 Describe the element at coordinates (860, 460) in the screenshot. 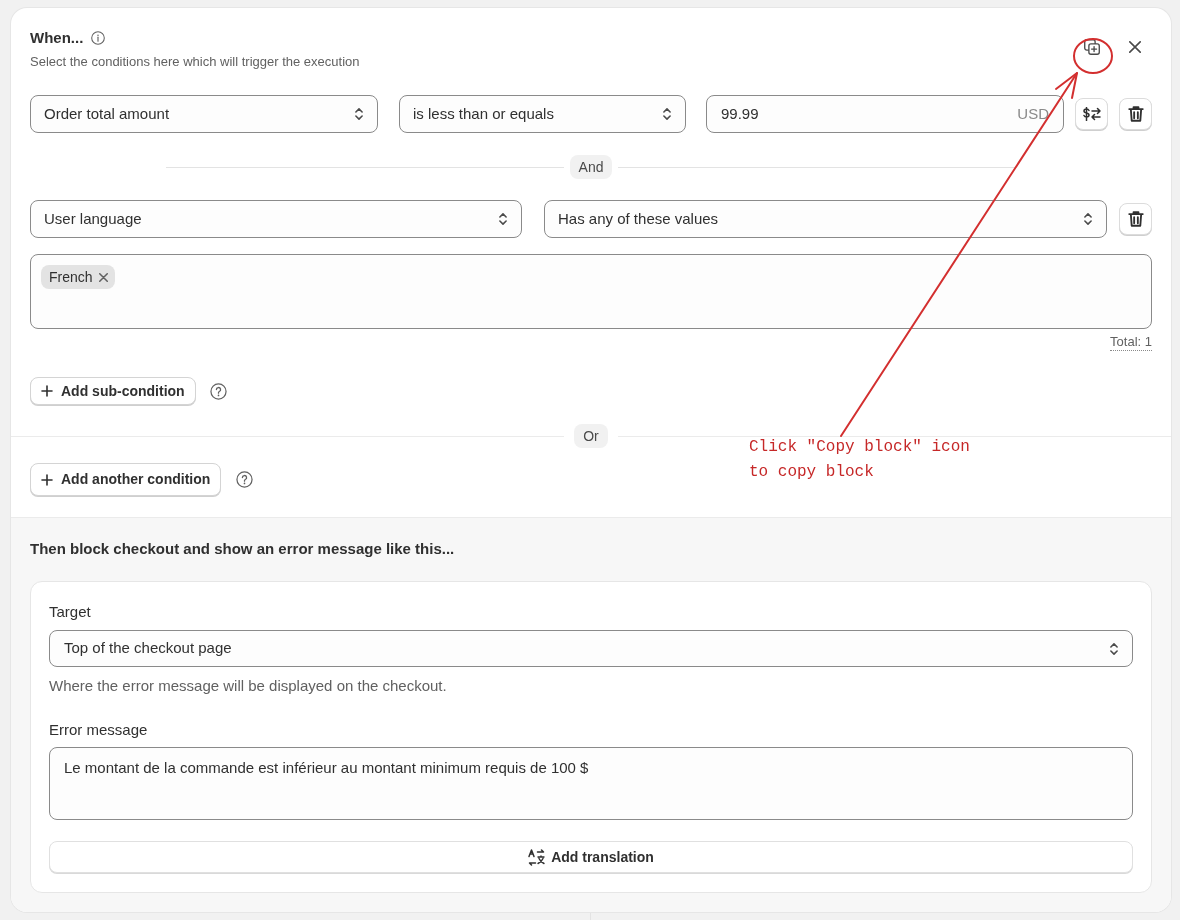

I see `annotation-note: Click "Copy block" icon to copy block` at that location.